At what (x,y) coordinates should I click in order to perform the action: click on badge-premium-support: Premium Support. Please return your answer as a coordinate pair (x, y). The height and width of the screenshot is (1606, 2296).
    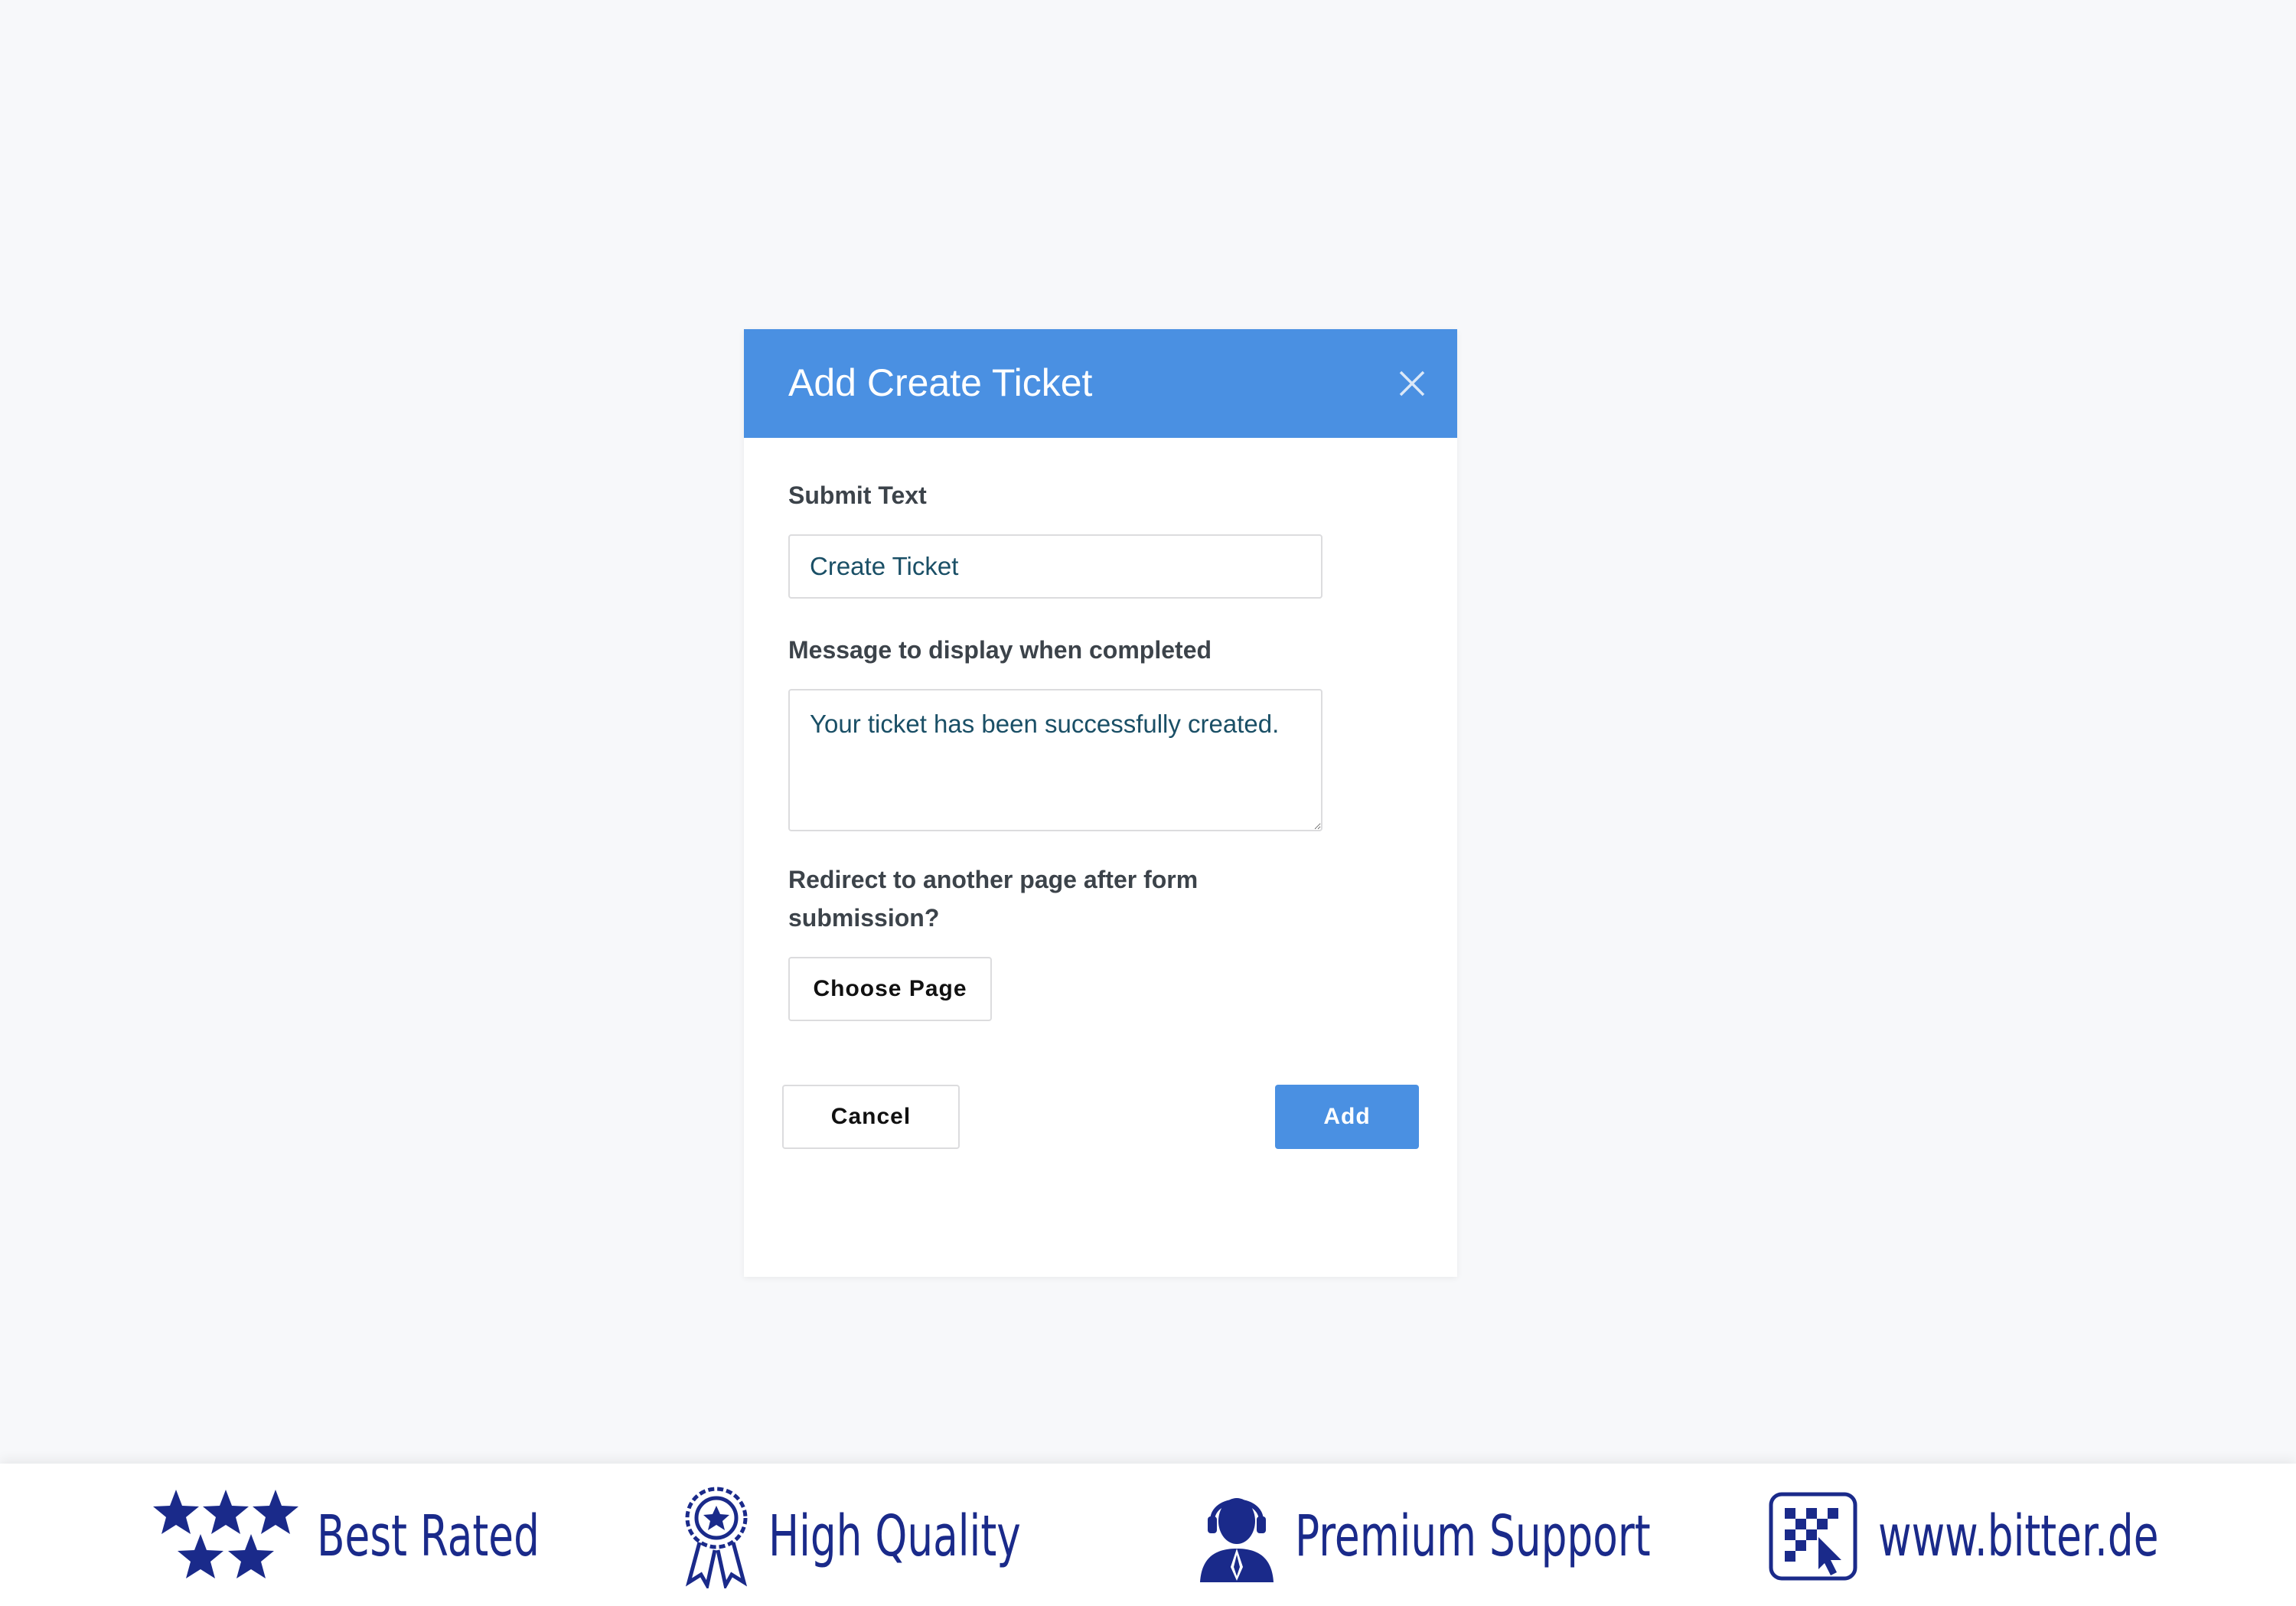
    Looking at the image, I should click on (1491, 1536).